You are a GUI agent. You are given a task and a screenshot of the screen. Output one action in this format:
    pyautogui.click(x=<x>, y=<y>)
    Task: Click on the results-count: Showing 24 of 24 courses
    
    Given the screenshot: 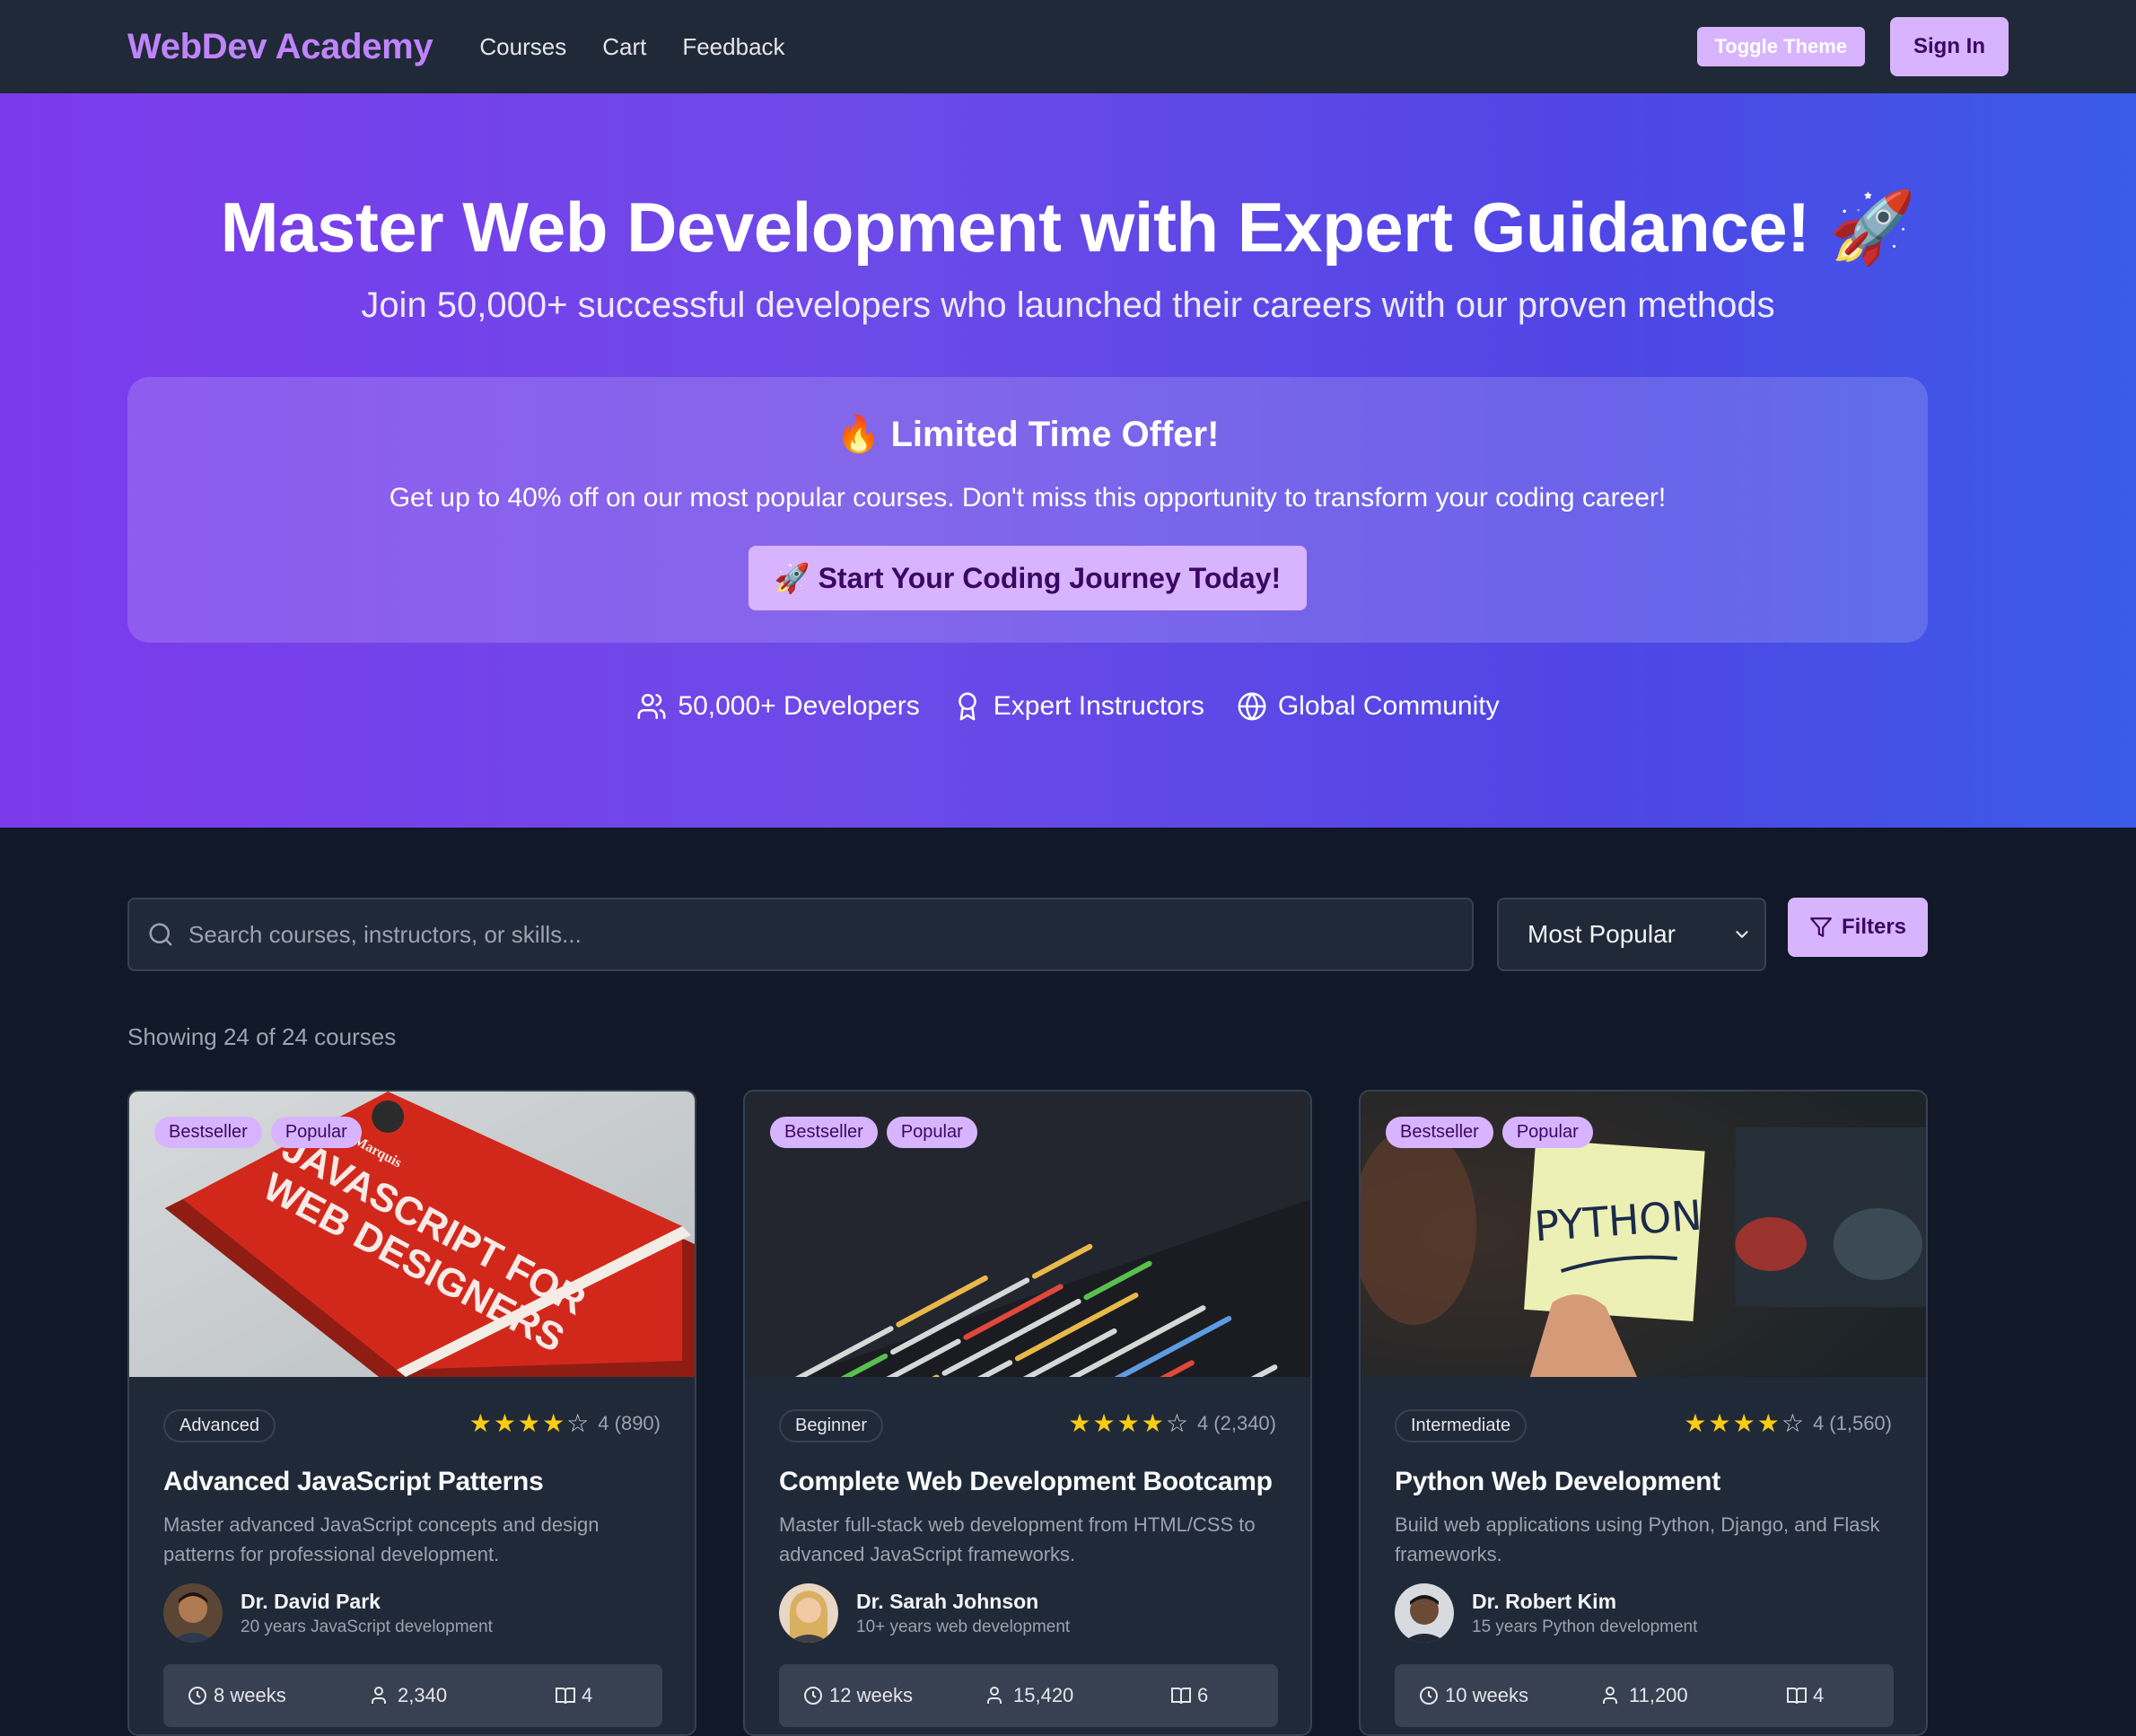 What is the action you would take?
    pyautogui.click(x=262, y=1037)
    